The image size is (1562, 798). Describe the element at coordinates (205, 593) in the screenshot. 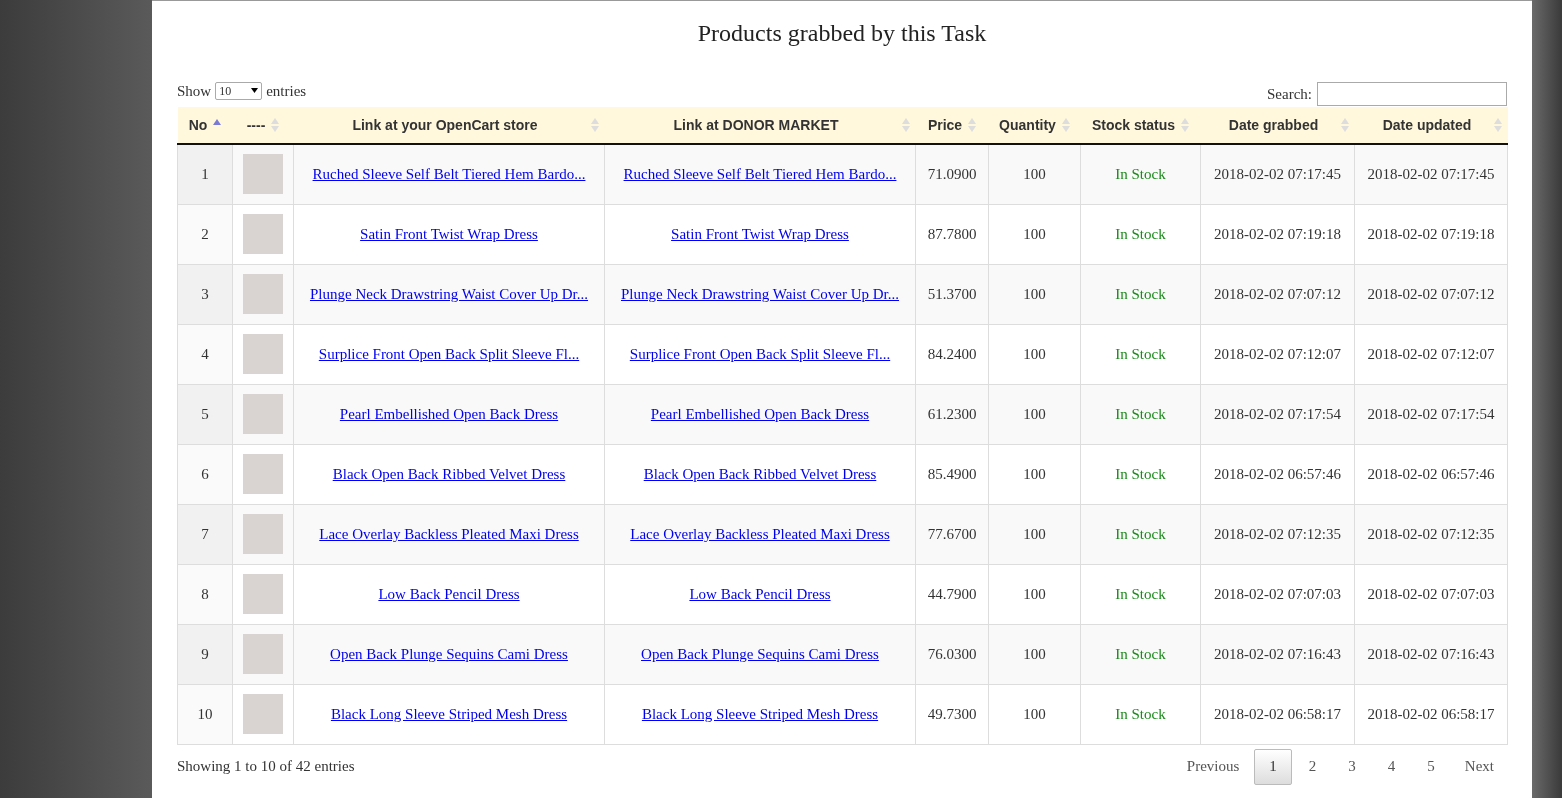

I see `row-number: 8` at that location.